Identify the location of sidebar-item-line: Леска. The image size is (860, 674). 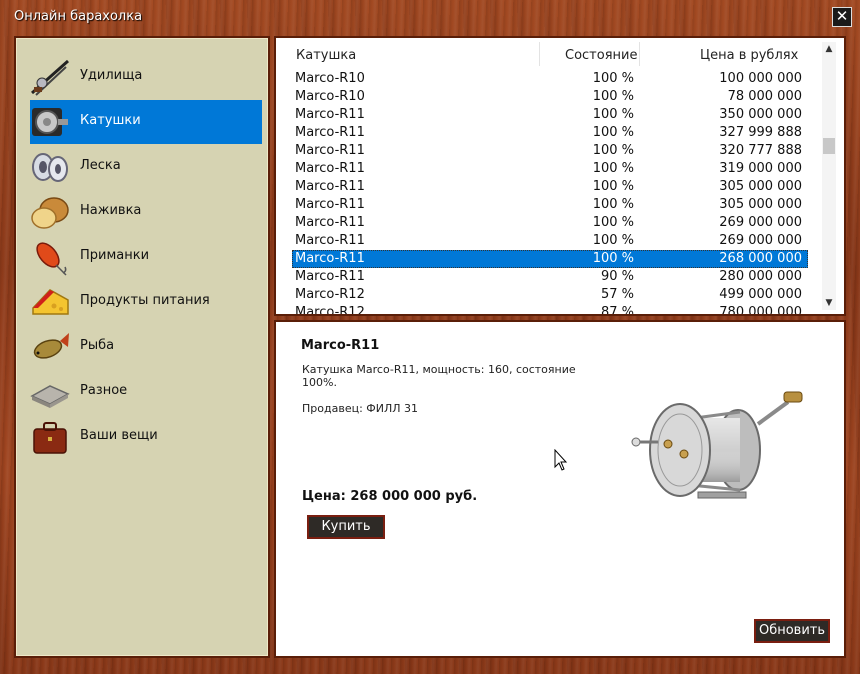
(146, 167).